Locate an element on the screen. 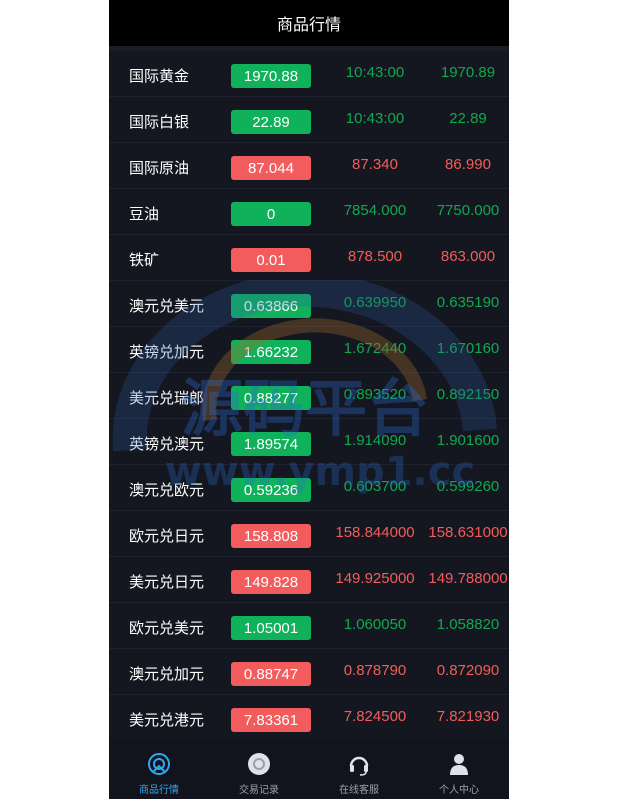 Image resolution: width=619 pixels, height=799 pixels. quote-name: 豆油 is located at coordinates (144, 214).